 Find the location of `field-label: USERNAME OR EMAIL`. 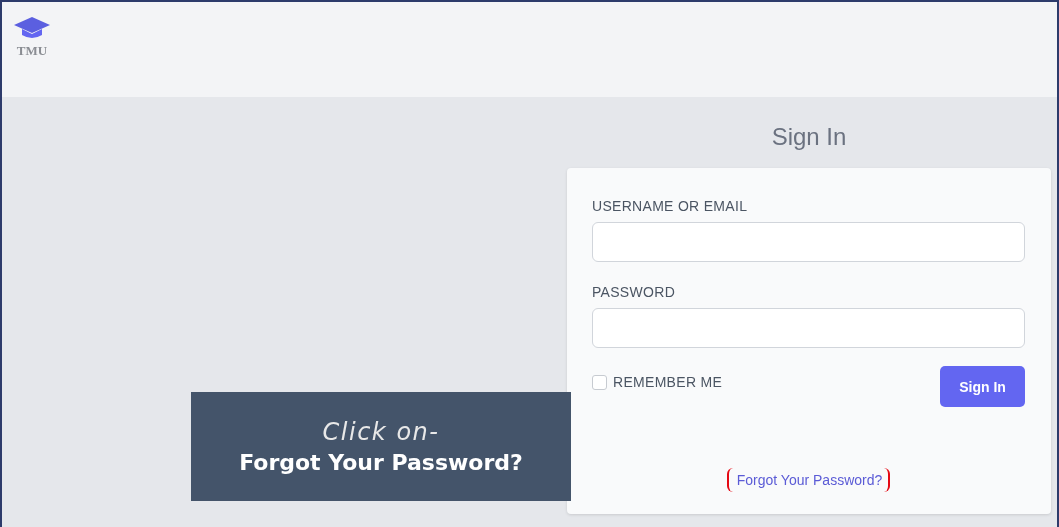

field-label: USERNAME OR EMAIL is located at coordinates (670, 206).